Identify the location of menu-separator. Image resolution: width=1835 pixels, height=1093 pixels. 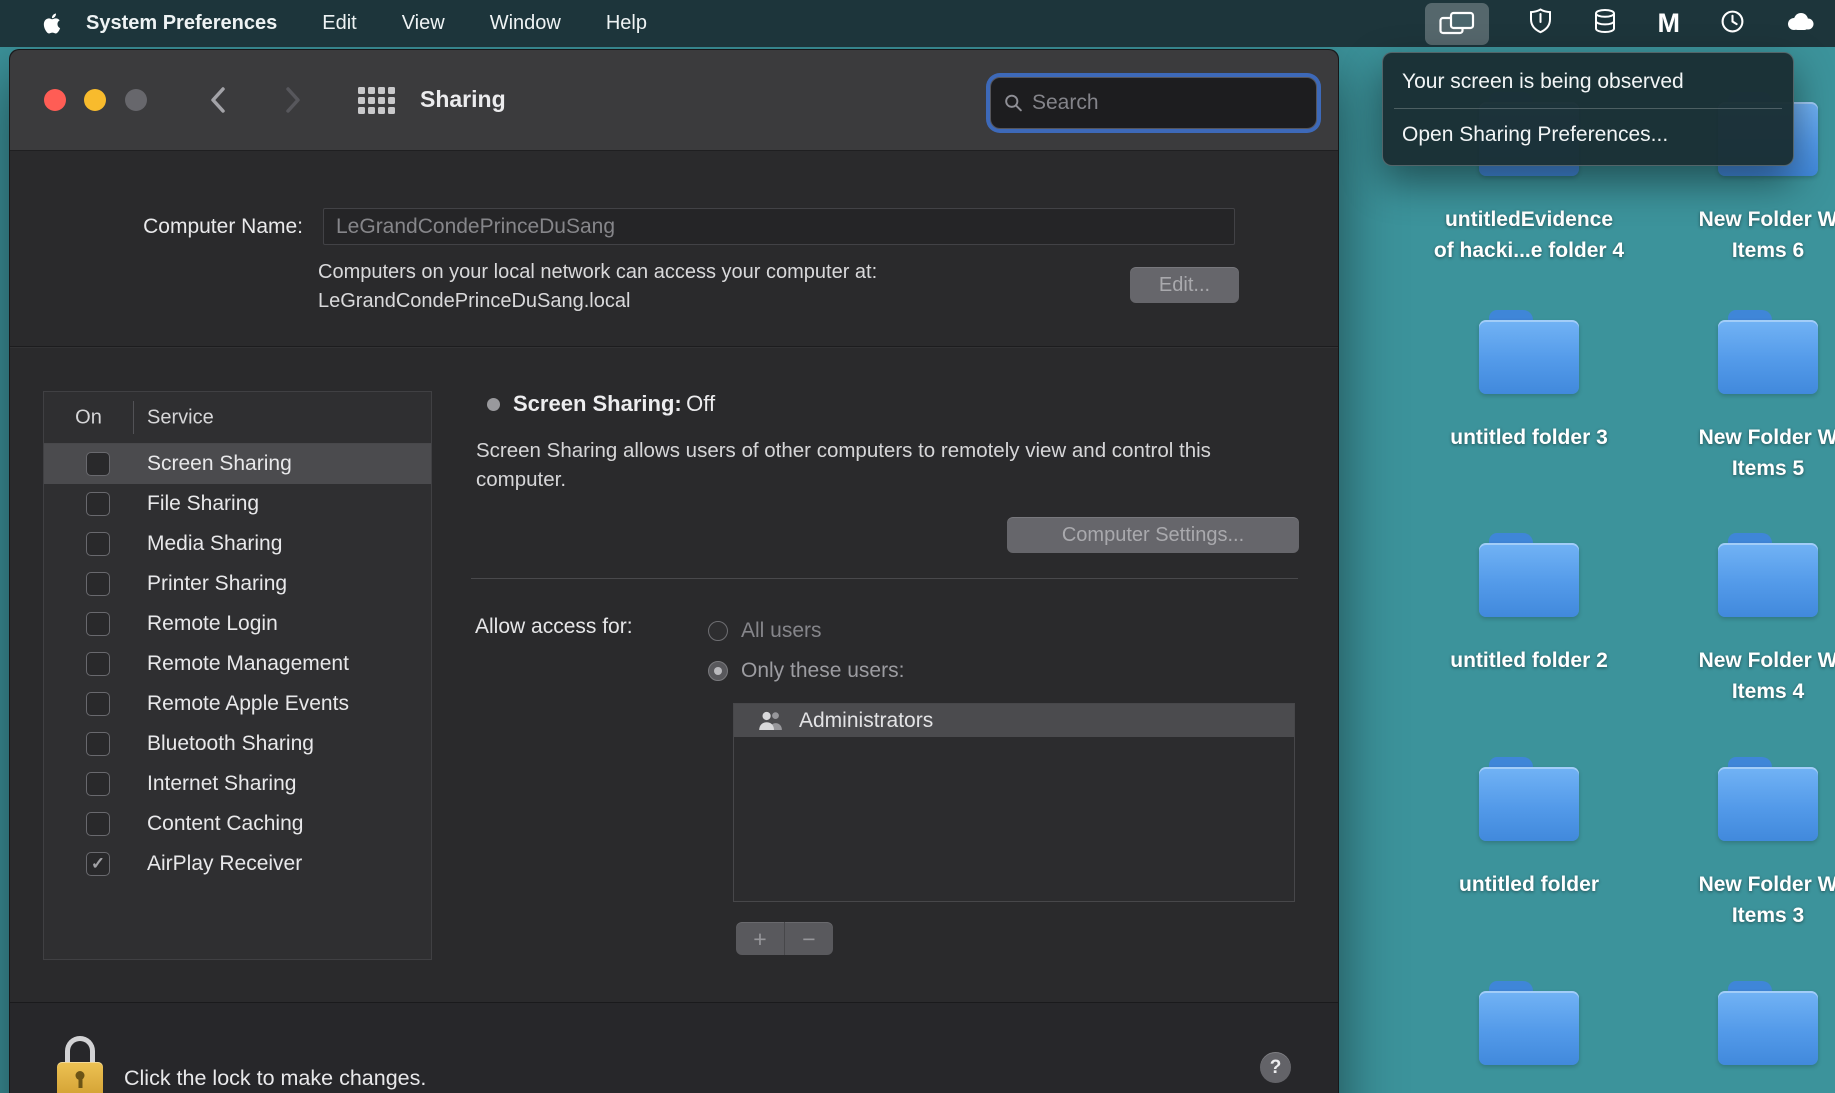
(1588, 108).